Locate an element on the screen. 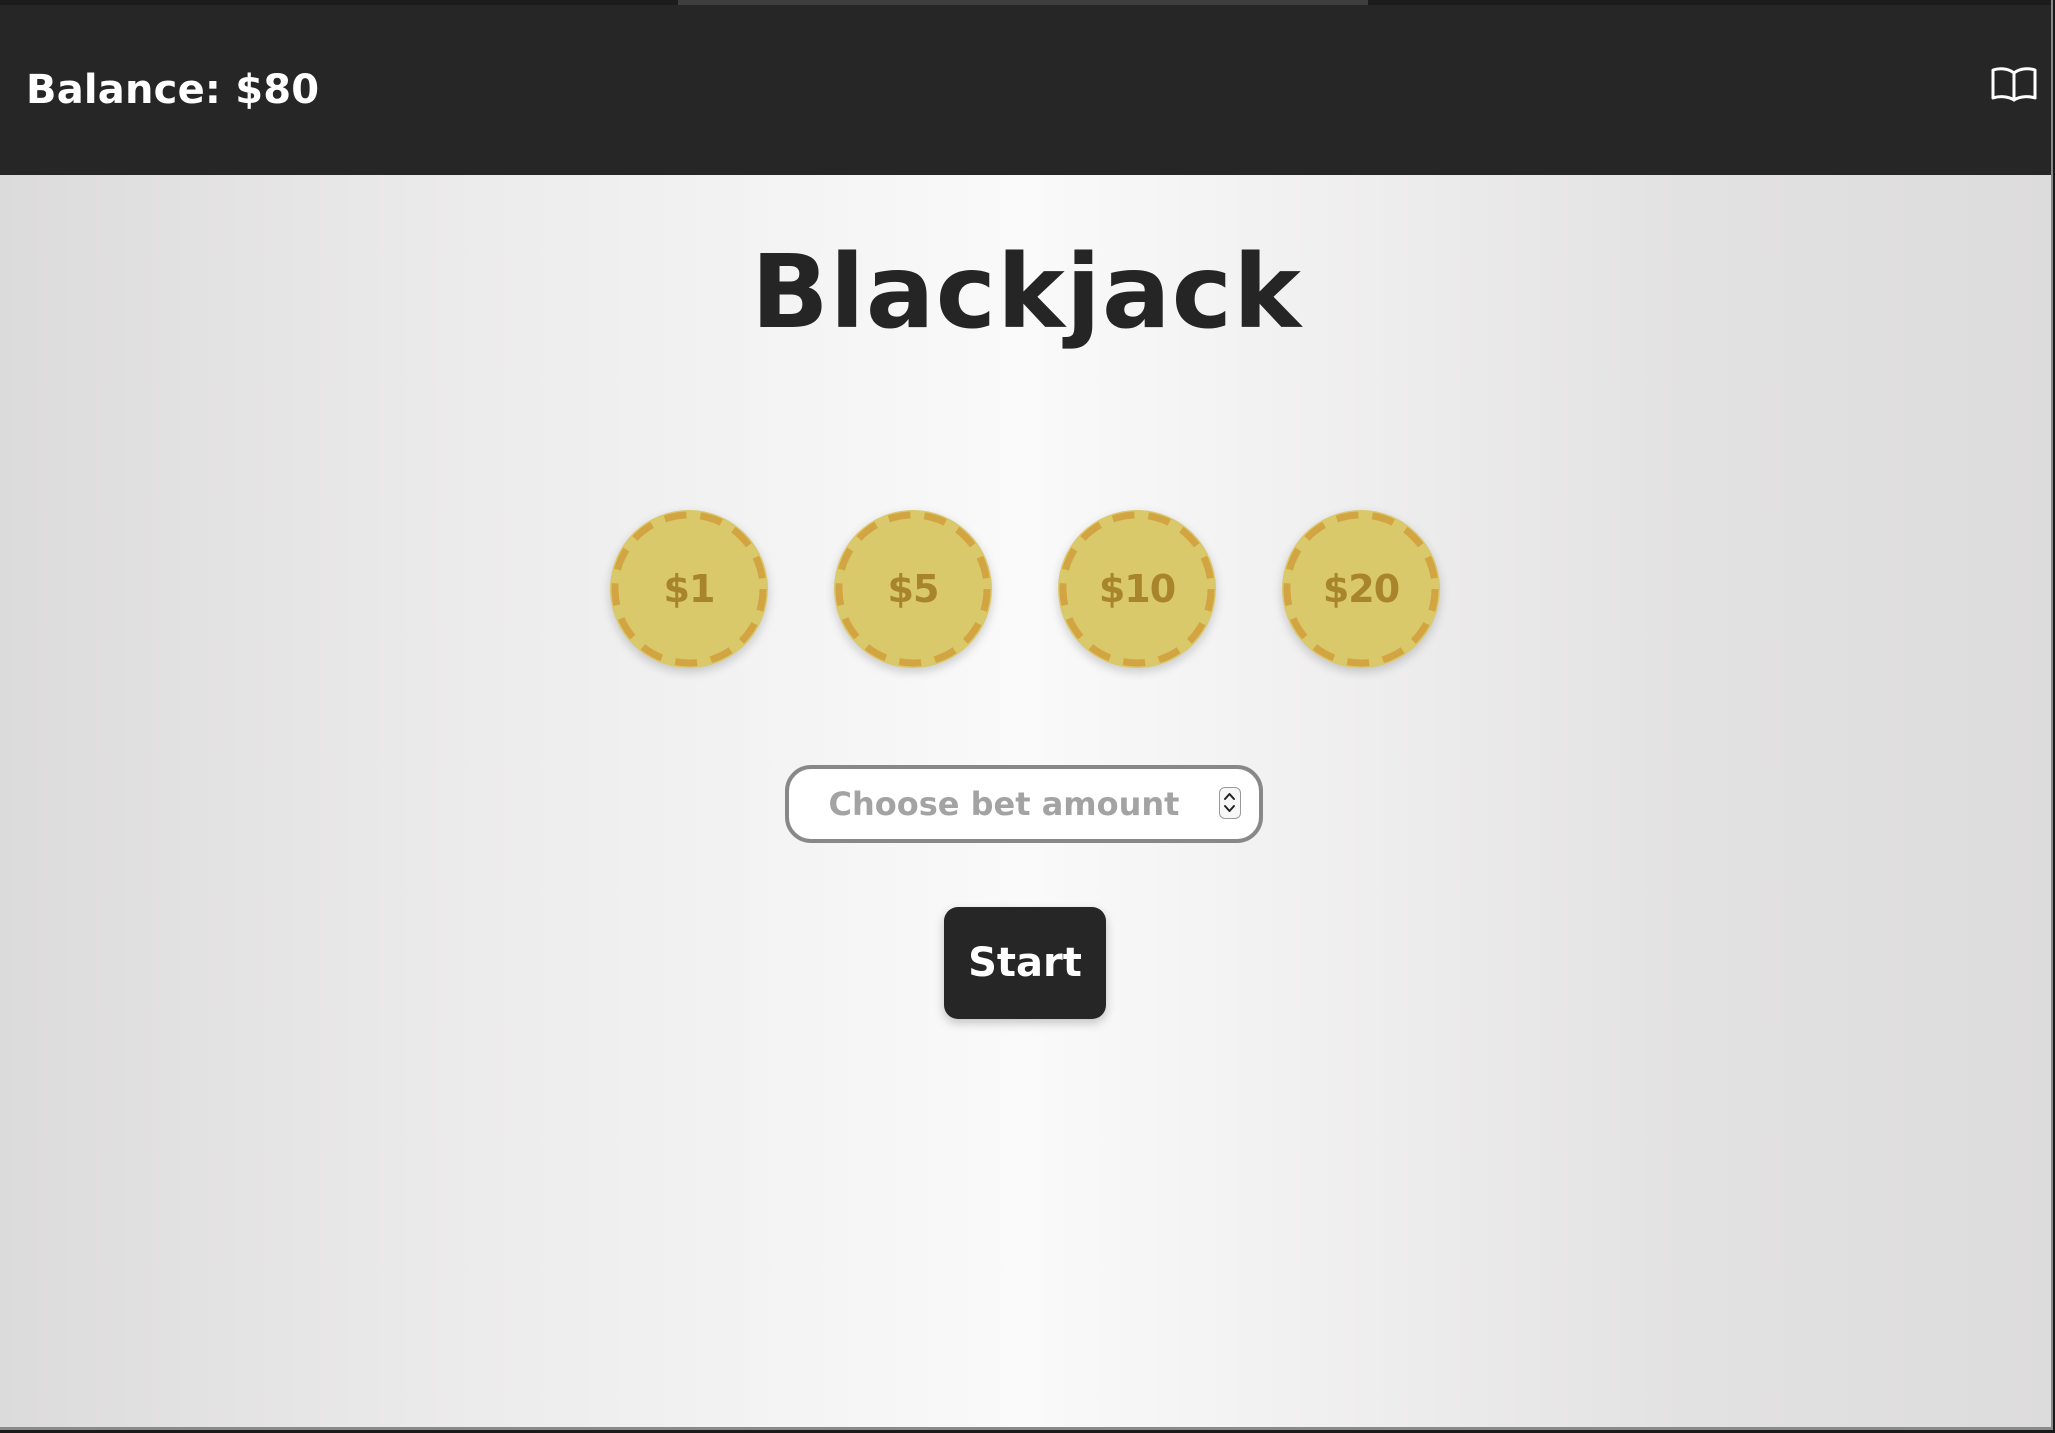  chip-label: $5 is located at coordinates (913, 589).